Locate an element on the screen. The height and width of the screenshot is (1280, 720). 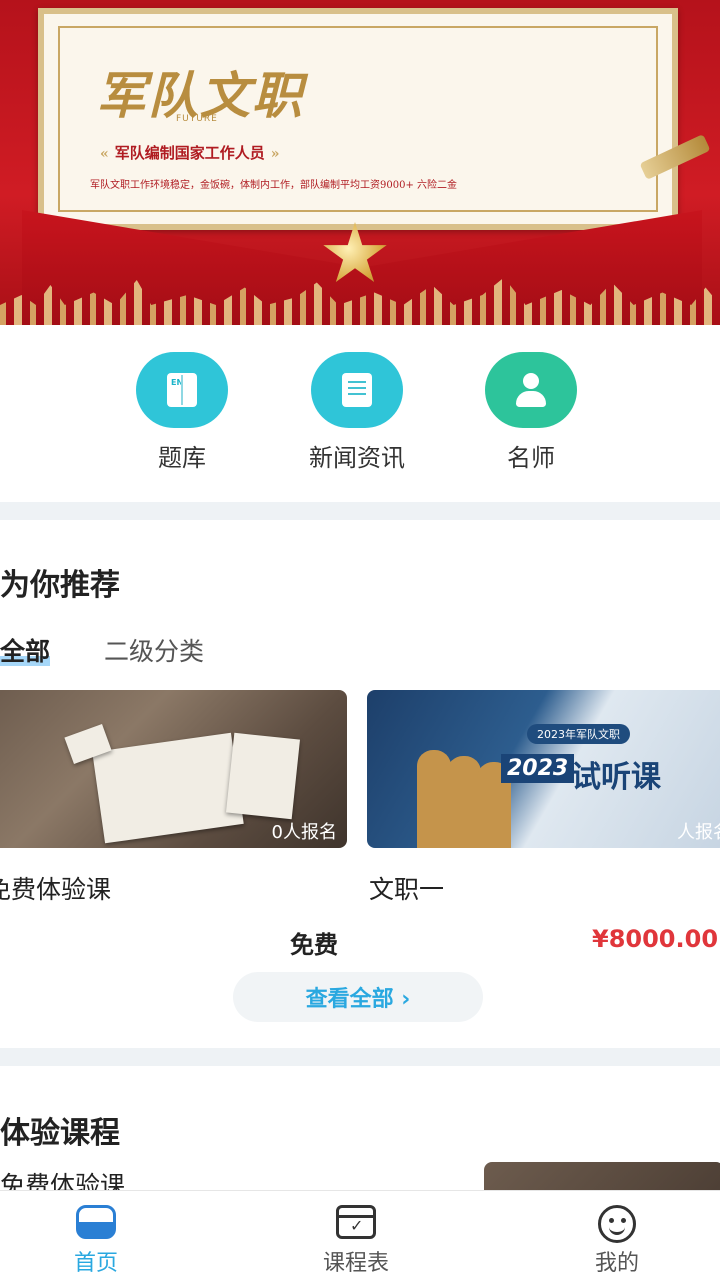
banner-subtitle-en: FUTURE is located at coordinates (197, 119).